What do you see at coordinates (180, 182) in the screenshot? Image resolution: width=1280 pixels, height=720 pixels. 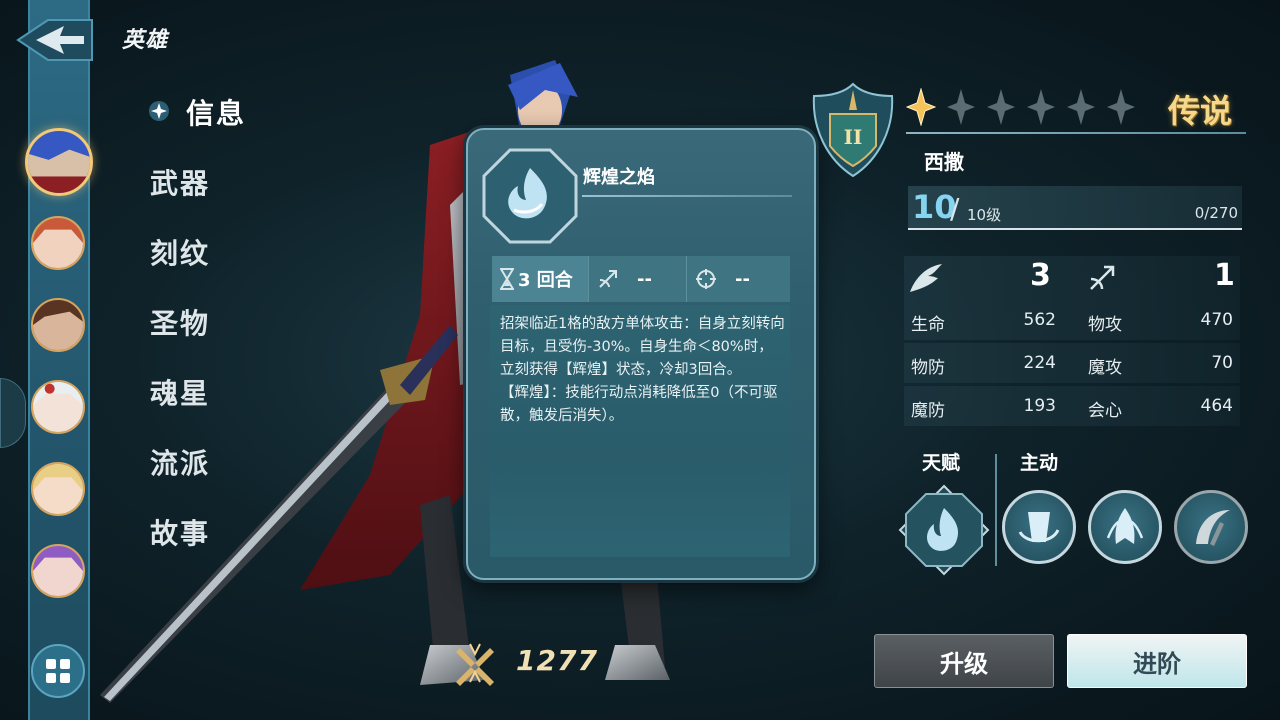 I see `nav-tab-weapon: 武器` at bounding box center [180, 182].